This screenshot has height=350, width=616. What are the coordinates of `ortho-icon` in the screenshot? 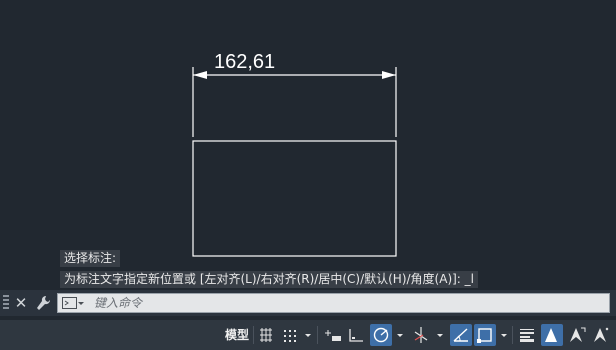 It's located at (357, 335).